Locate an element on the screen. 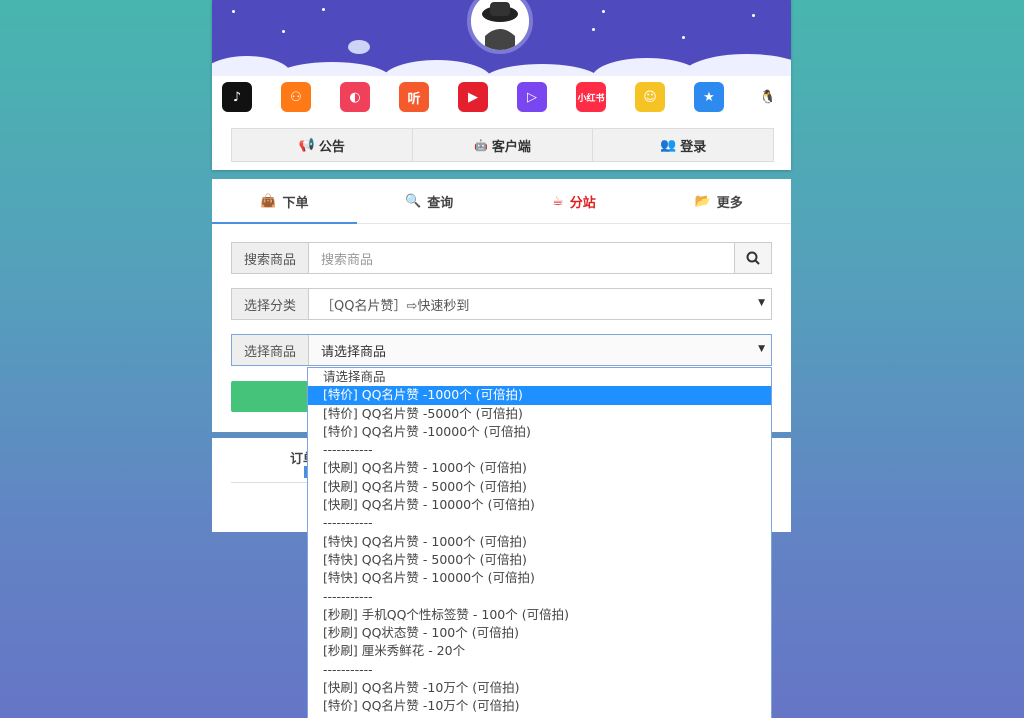  search-icon: 🔍 is located at coordinates (413, 201).